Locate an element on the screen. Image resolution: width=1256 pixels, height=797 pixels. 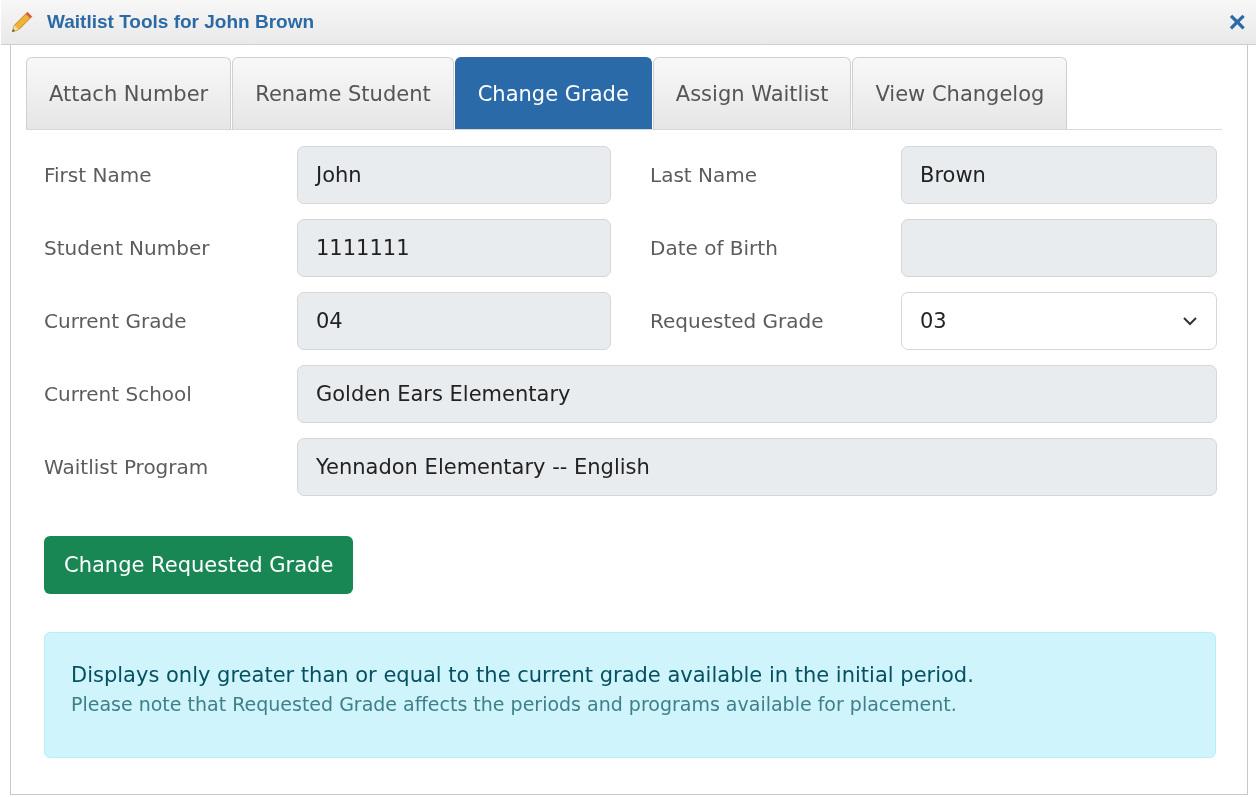
input-field: John is located at coordinates (454, 175).